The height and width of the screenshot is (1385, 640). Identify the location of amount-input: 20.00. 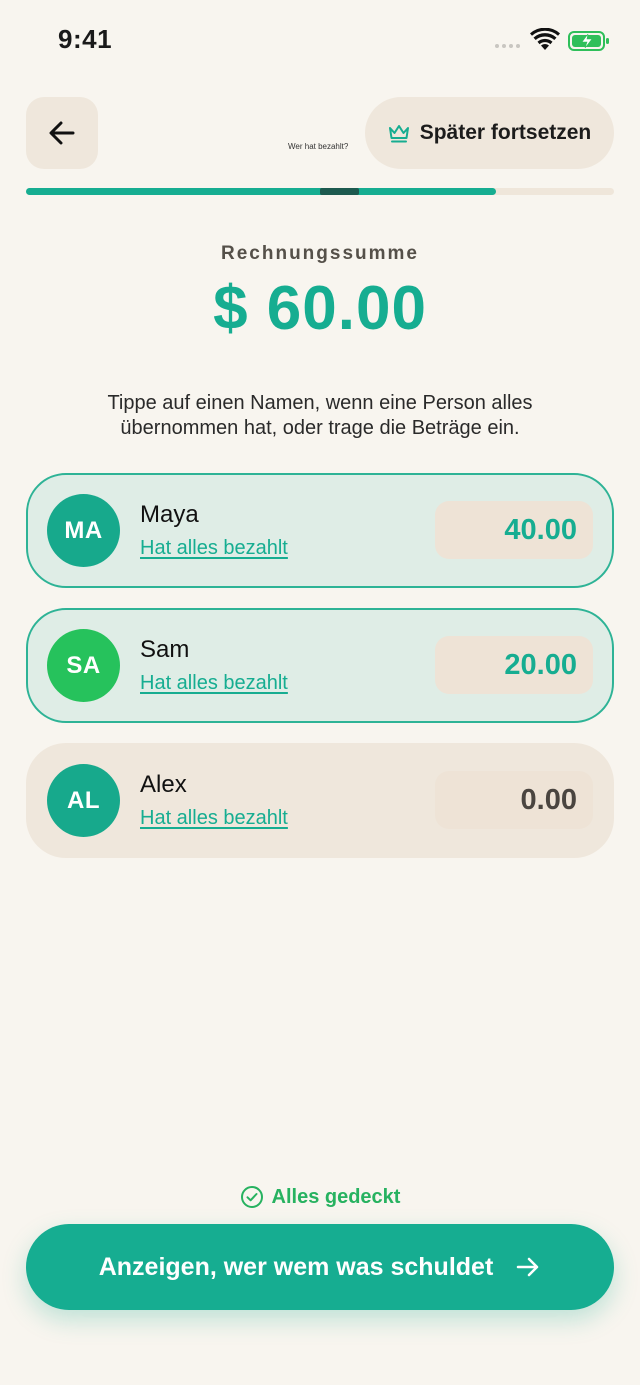
(514, 665).